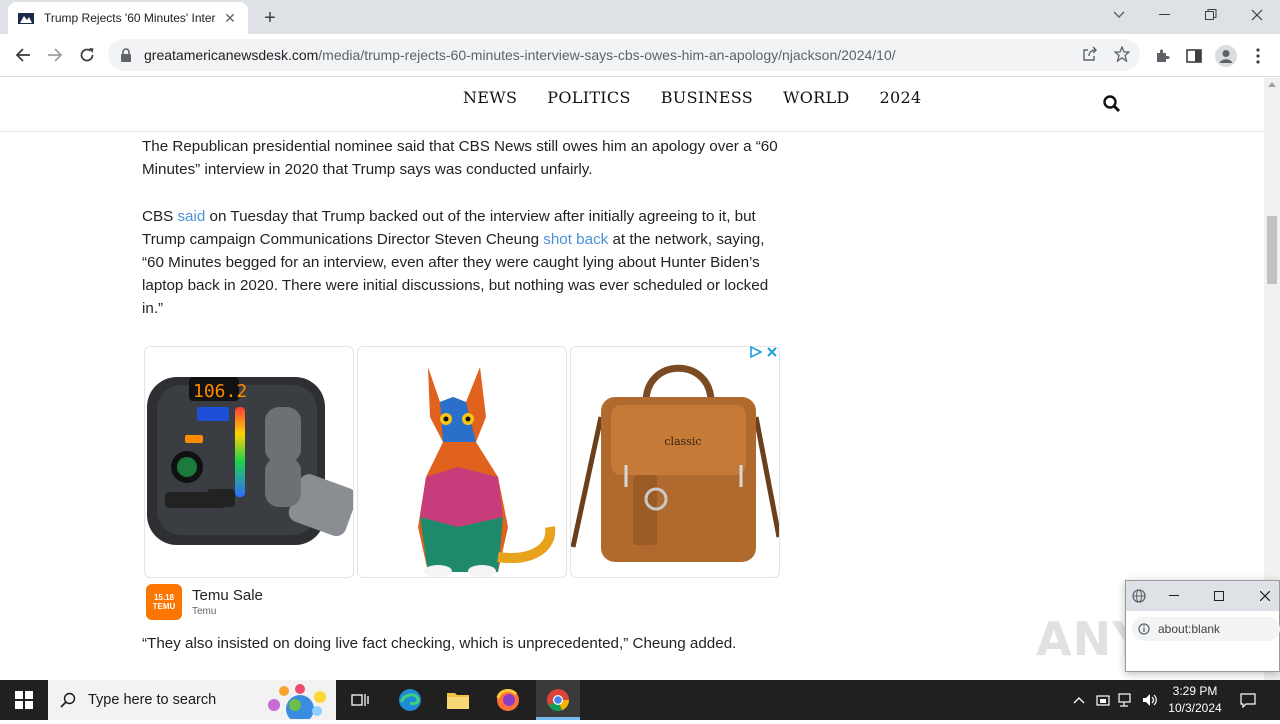 The image size is (1280, 724). I want to click on close-window-button, so click(1257, 15).